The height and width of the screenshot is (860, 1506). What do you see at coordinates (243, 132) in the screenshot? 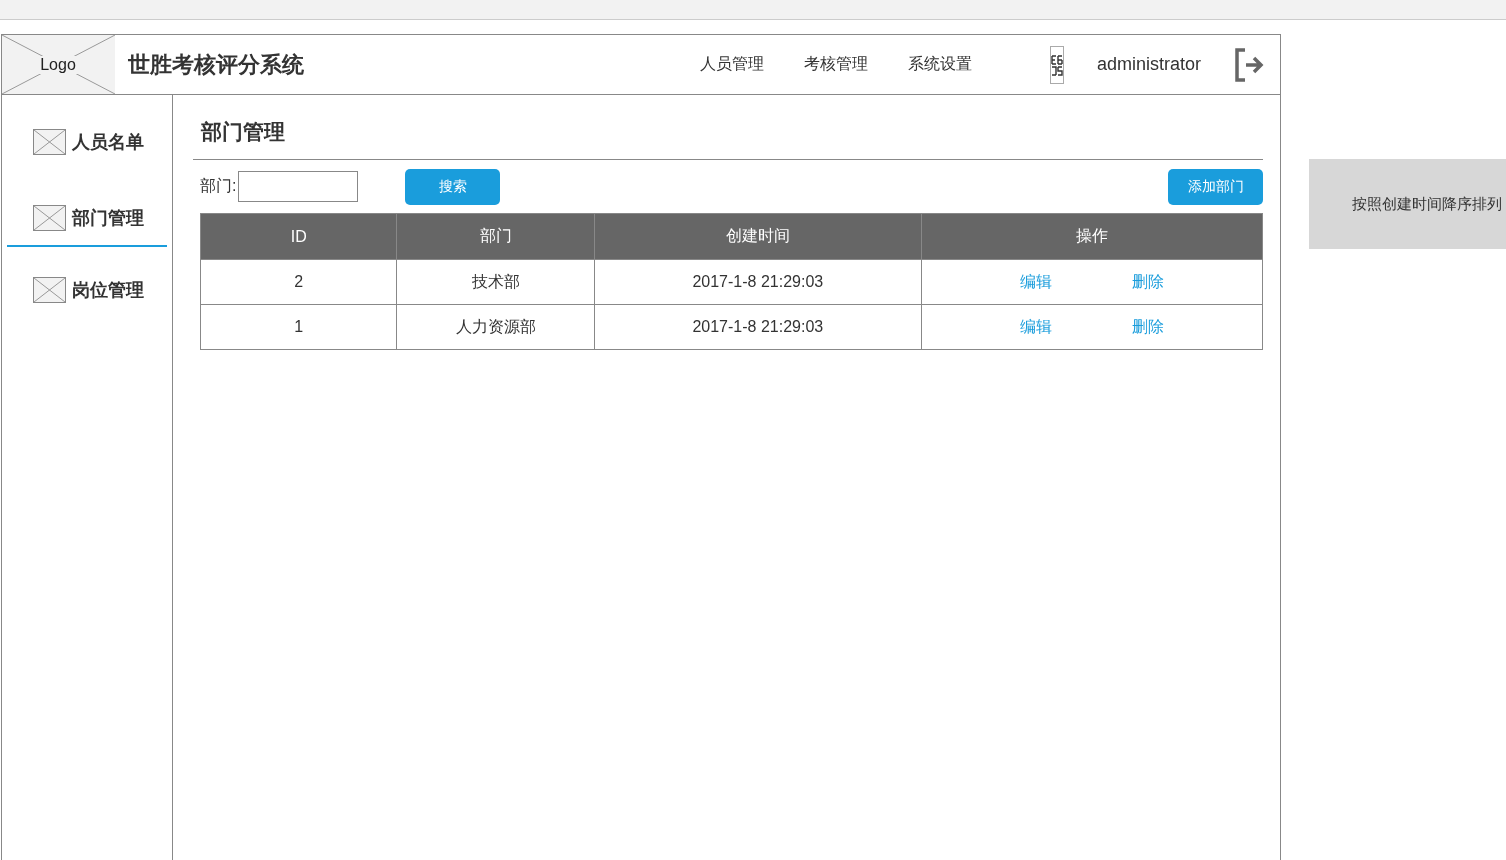
I see `page-title: 部门管理` at bounding box center [243, 132].